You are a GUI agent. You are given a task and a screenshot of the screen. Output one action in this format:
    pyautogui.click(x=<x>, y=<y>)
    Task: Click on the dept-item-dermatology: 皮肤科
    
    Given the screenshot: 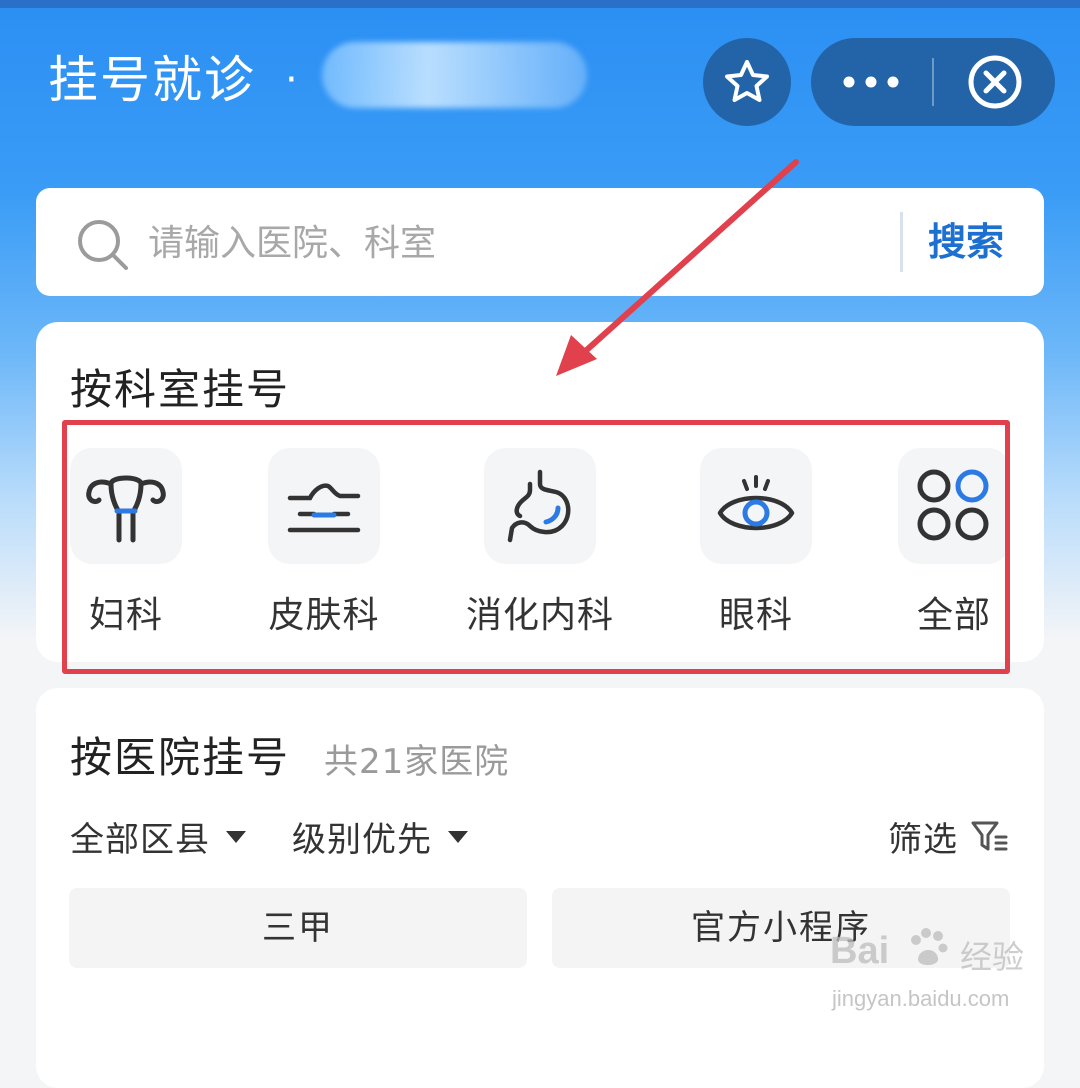 What is the action you would take?
    pyautogui.click(x=324, y=543)
    